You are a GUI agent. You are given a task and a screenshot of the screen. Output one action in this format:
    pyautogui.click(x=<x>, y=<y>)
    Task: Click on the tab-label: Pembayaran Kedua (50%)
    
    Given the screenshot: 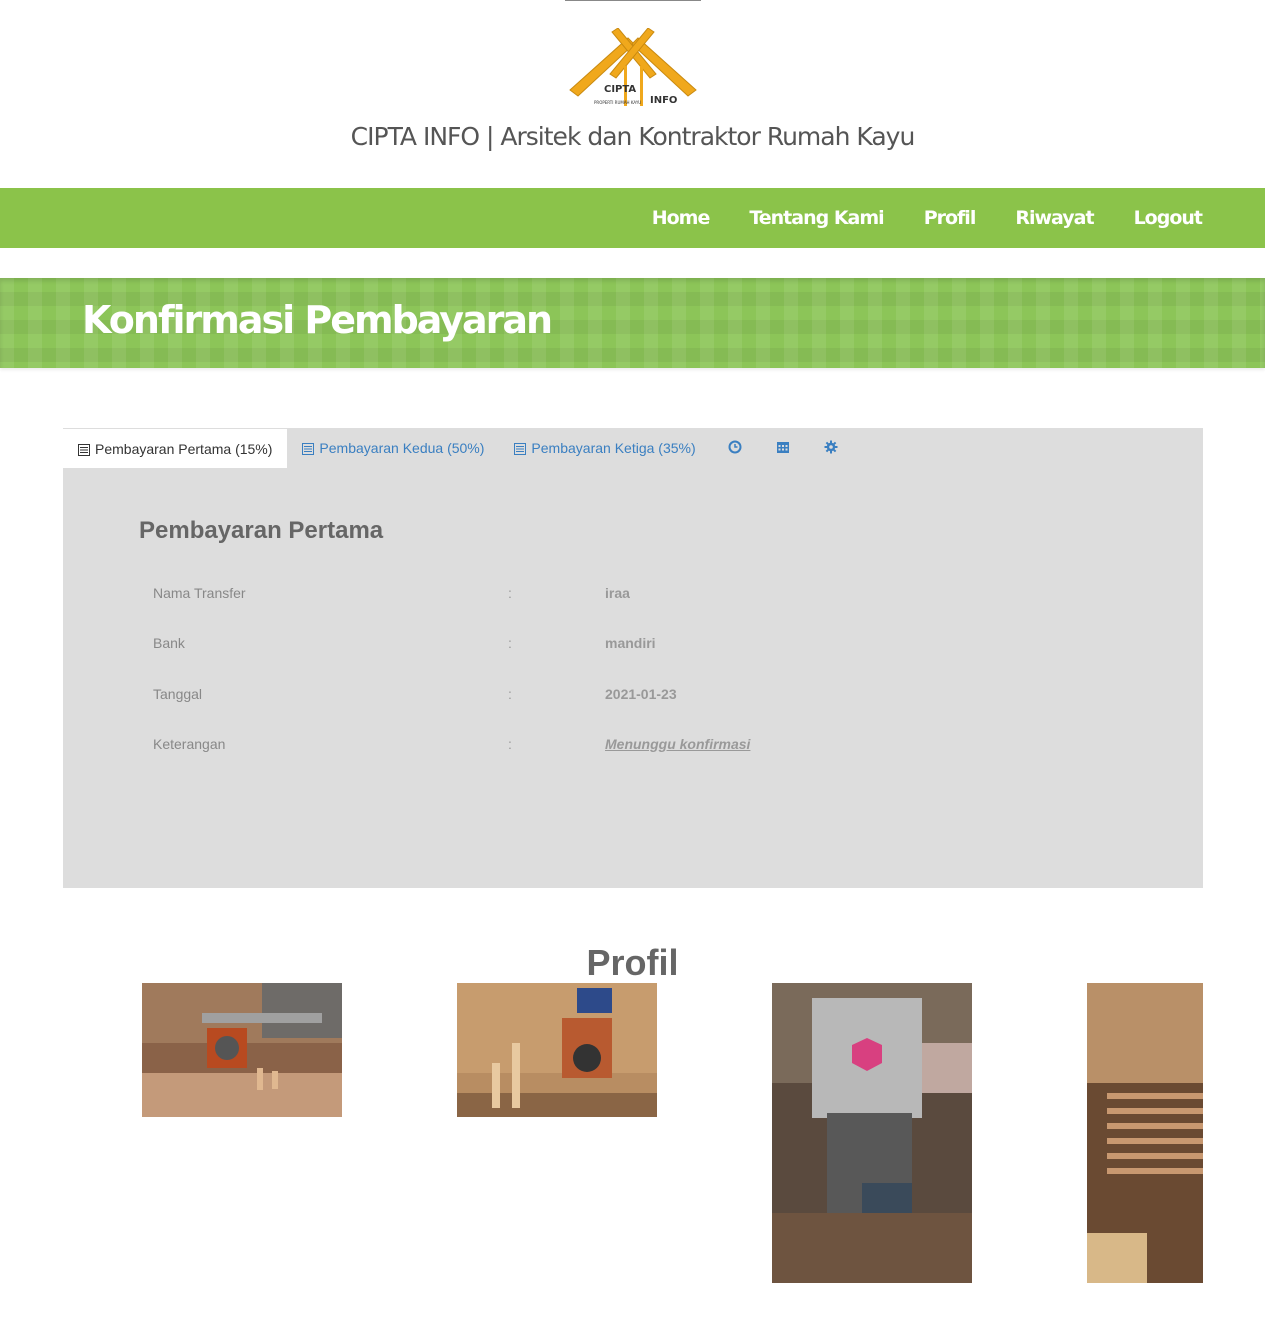 What is the action you would take?
    pyautogui.click(x=402, y=448)
    